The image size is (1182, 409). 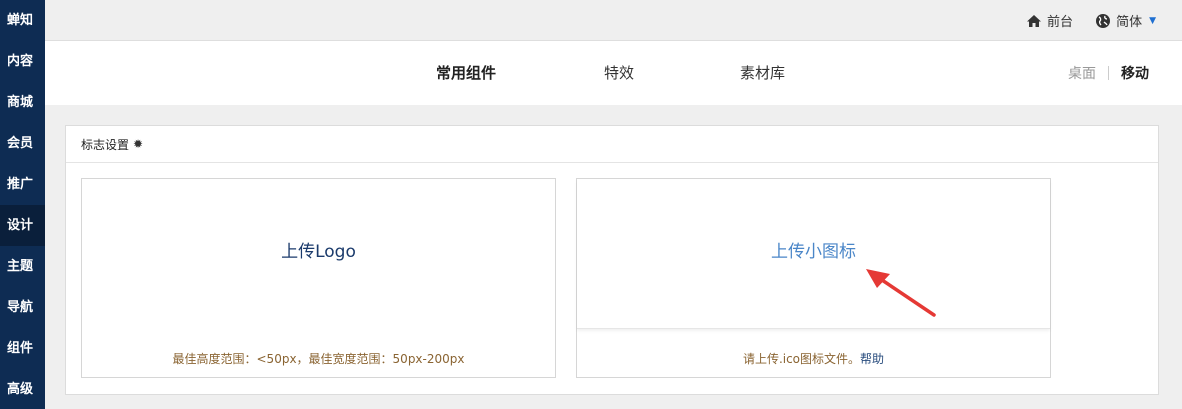 I want to click on tab-asset-library: 素材库, so click(x=762, y=72).